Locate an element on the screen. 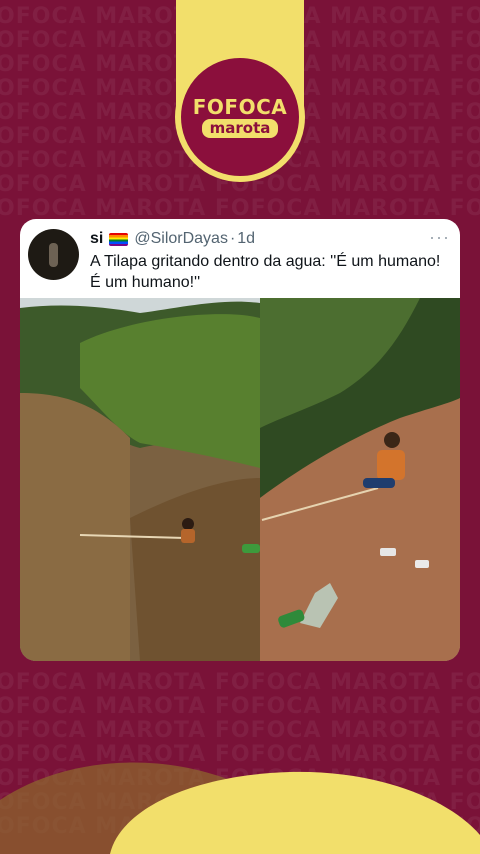 The image size is (480, 854). timestamp: 1d is located at coordinates (246, 239).